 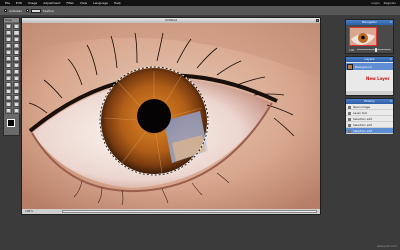 I want to click on navigator-thumbnail, so click(x=363, y=36).